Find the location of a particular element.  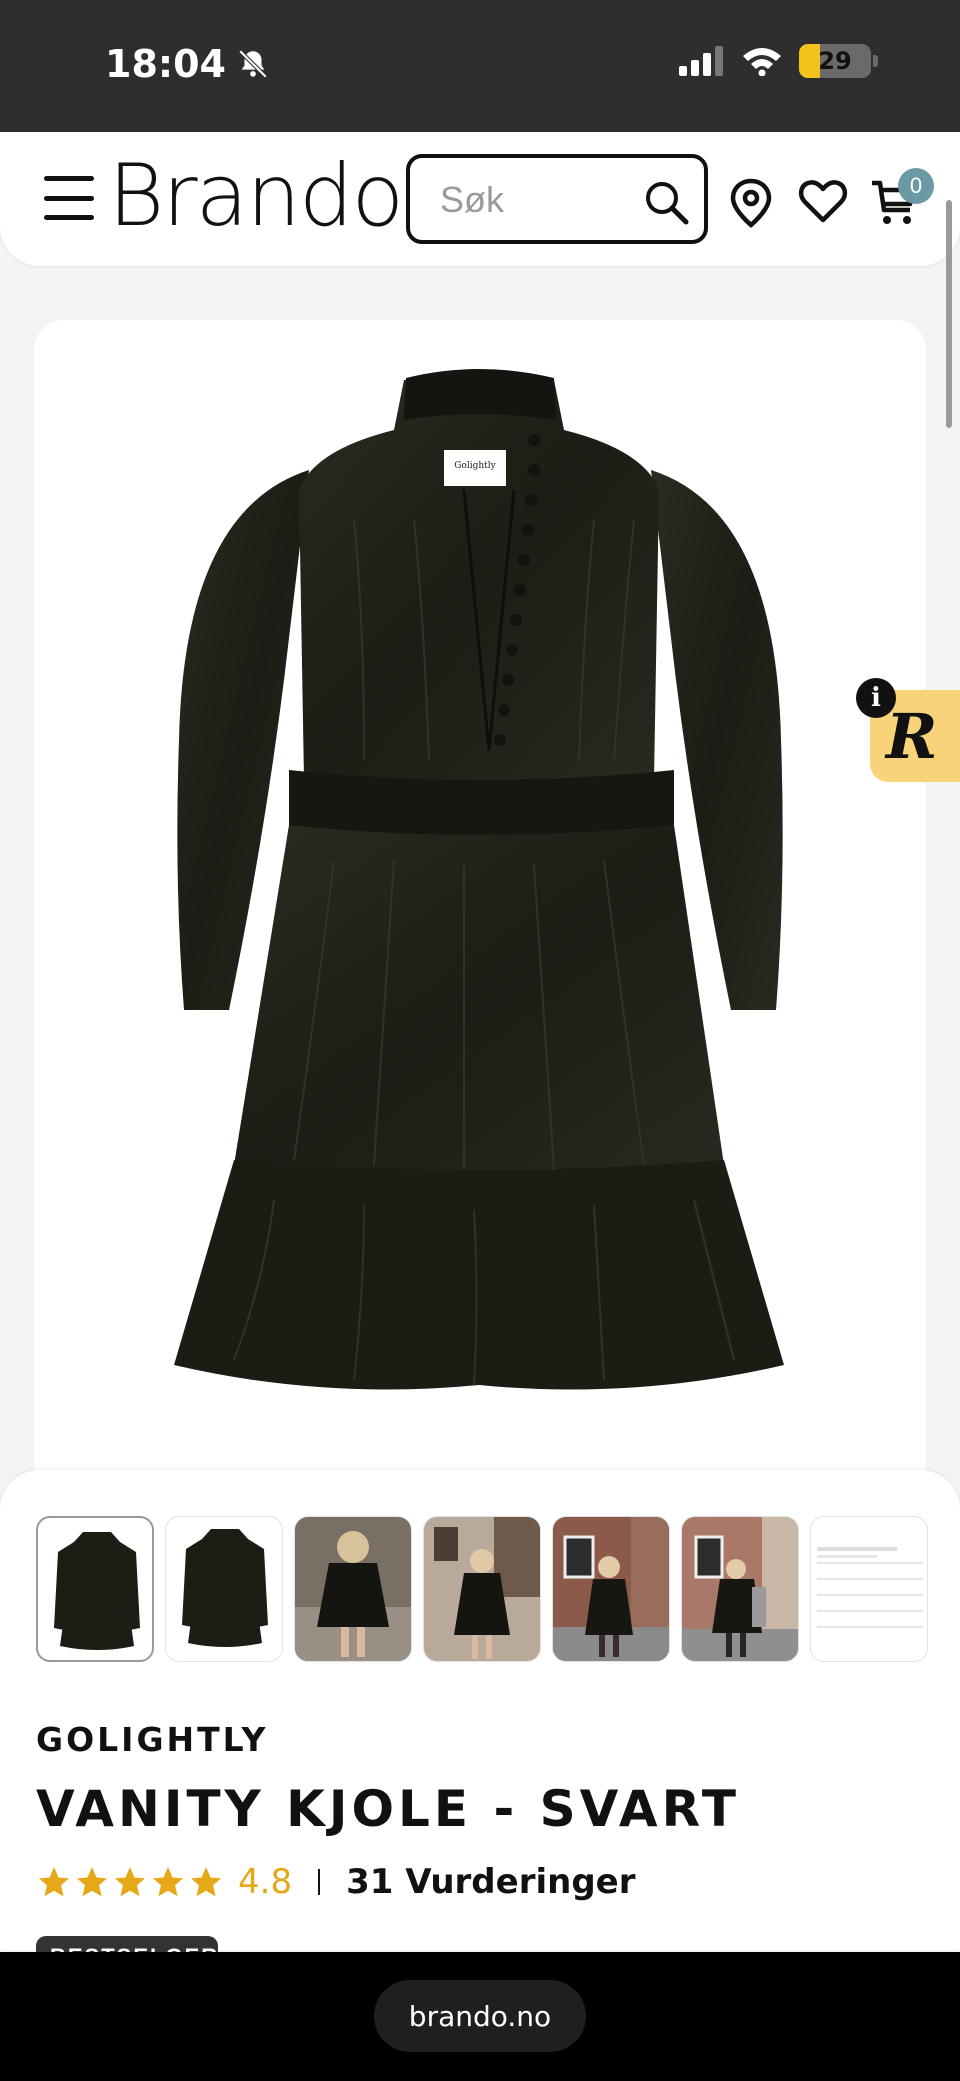

model-photo-4-thumb is located at coordinates (740, 1589).